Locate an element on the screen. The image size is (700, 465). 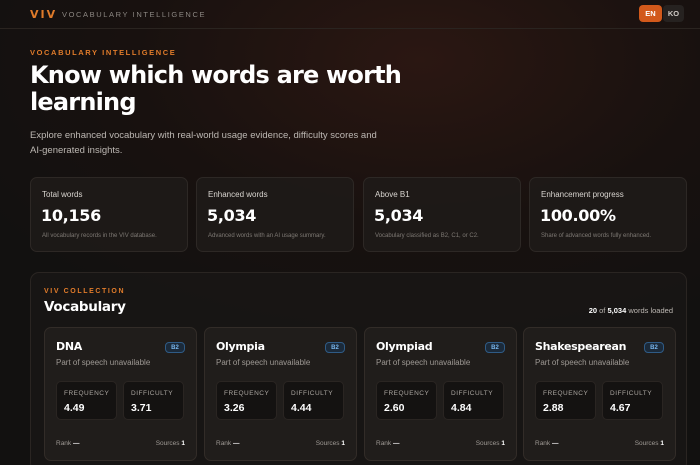
brand-logo: VIV is located at coordinates (43, 14).